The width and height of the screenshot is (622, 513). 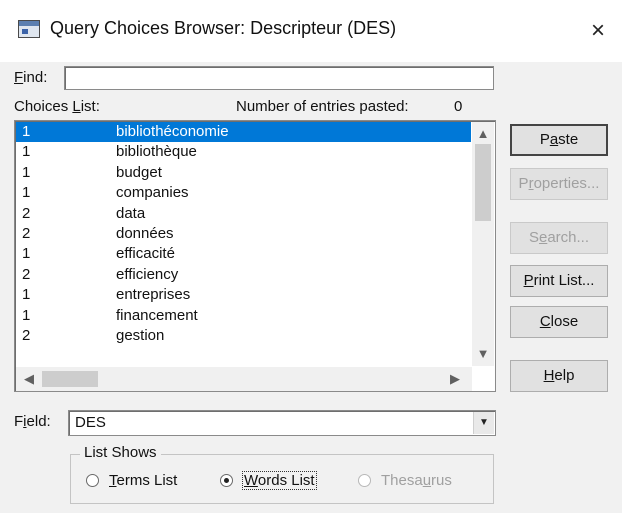 I want to click on choices-list-label: Choices List:, so click(x=57, y=106).